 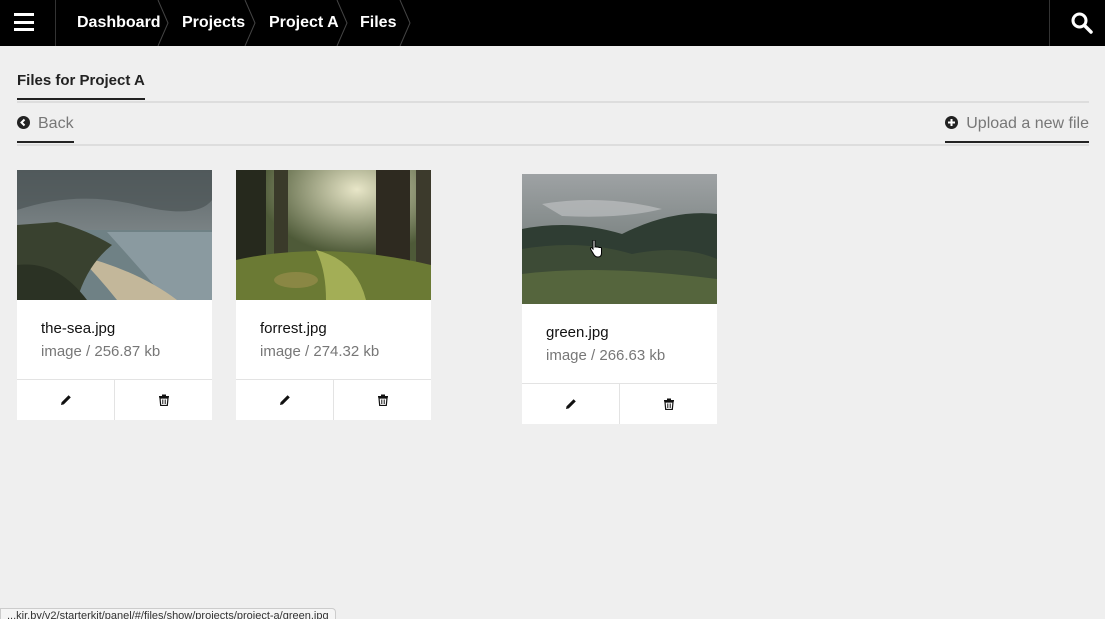 I want to click on search-icon, so click(x=1082, y=23).